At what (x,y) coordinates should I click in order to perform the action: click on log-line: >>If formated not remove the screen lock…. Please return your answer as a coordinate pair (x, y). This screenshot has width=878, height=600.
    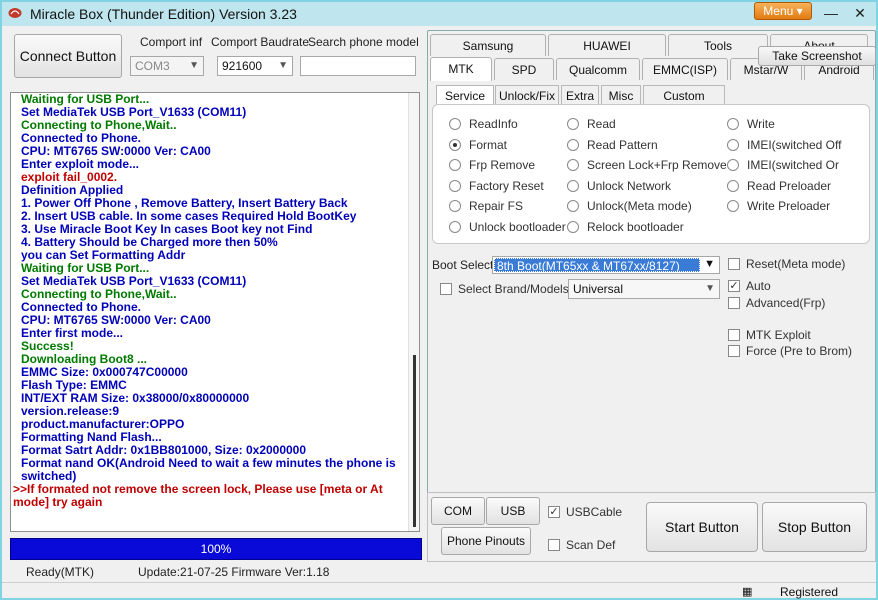
    Looking at the image, I should click on (198, 495).